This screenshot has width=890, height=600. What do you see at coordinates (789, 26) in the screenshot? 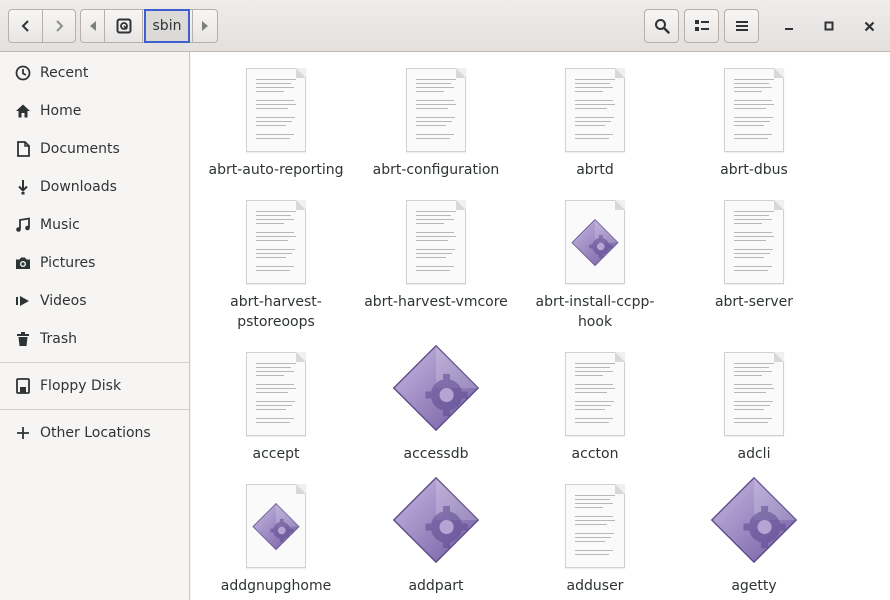
I see `minimize-button` at bounding box center [789, 26].